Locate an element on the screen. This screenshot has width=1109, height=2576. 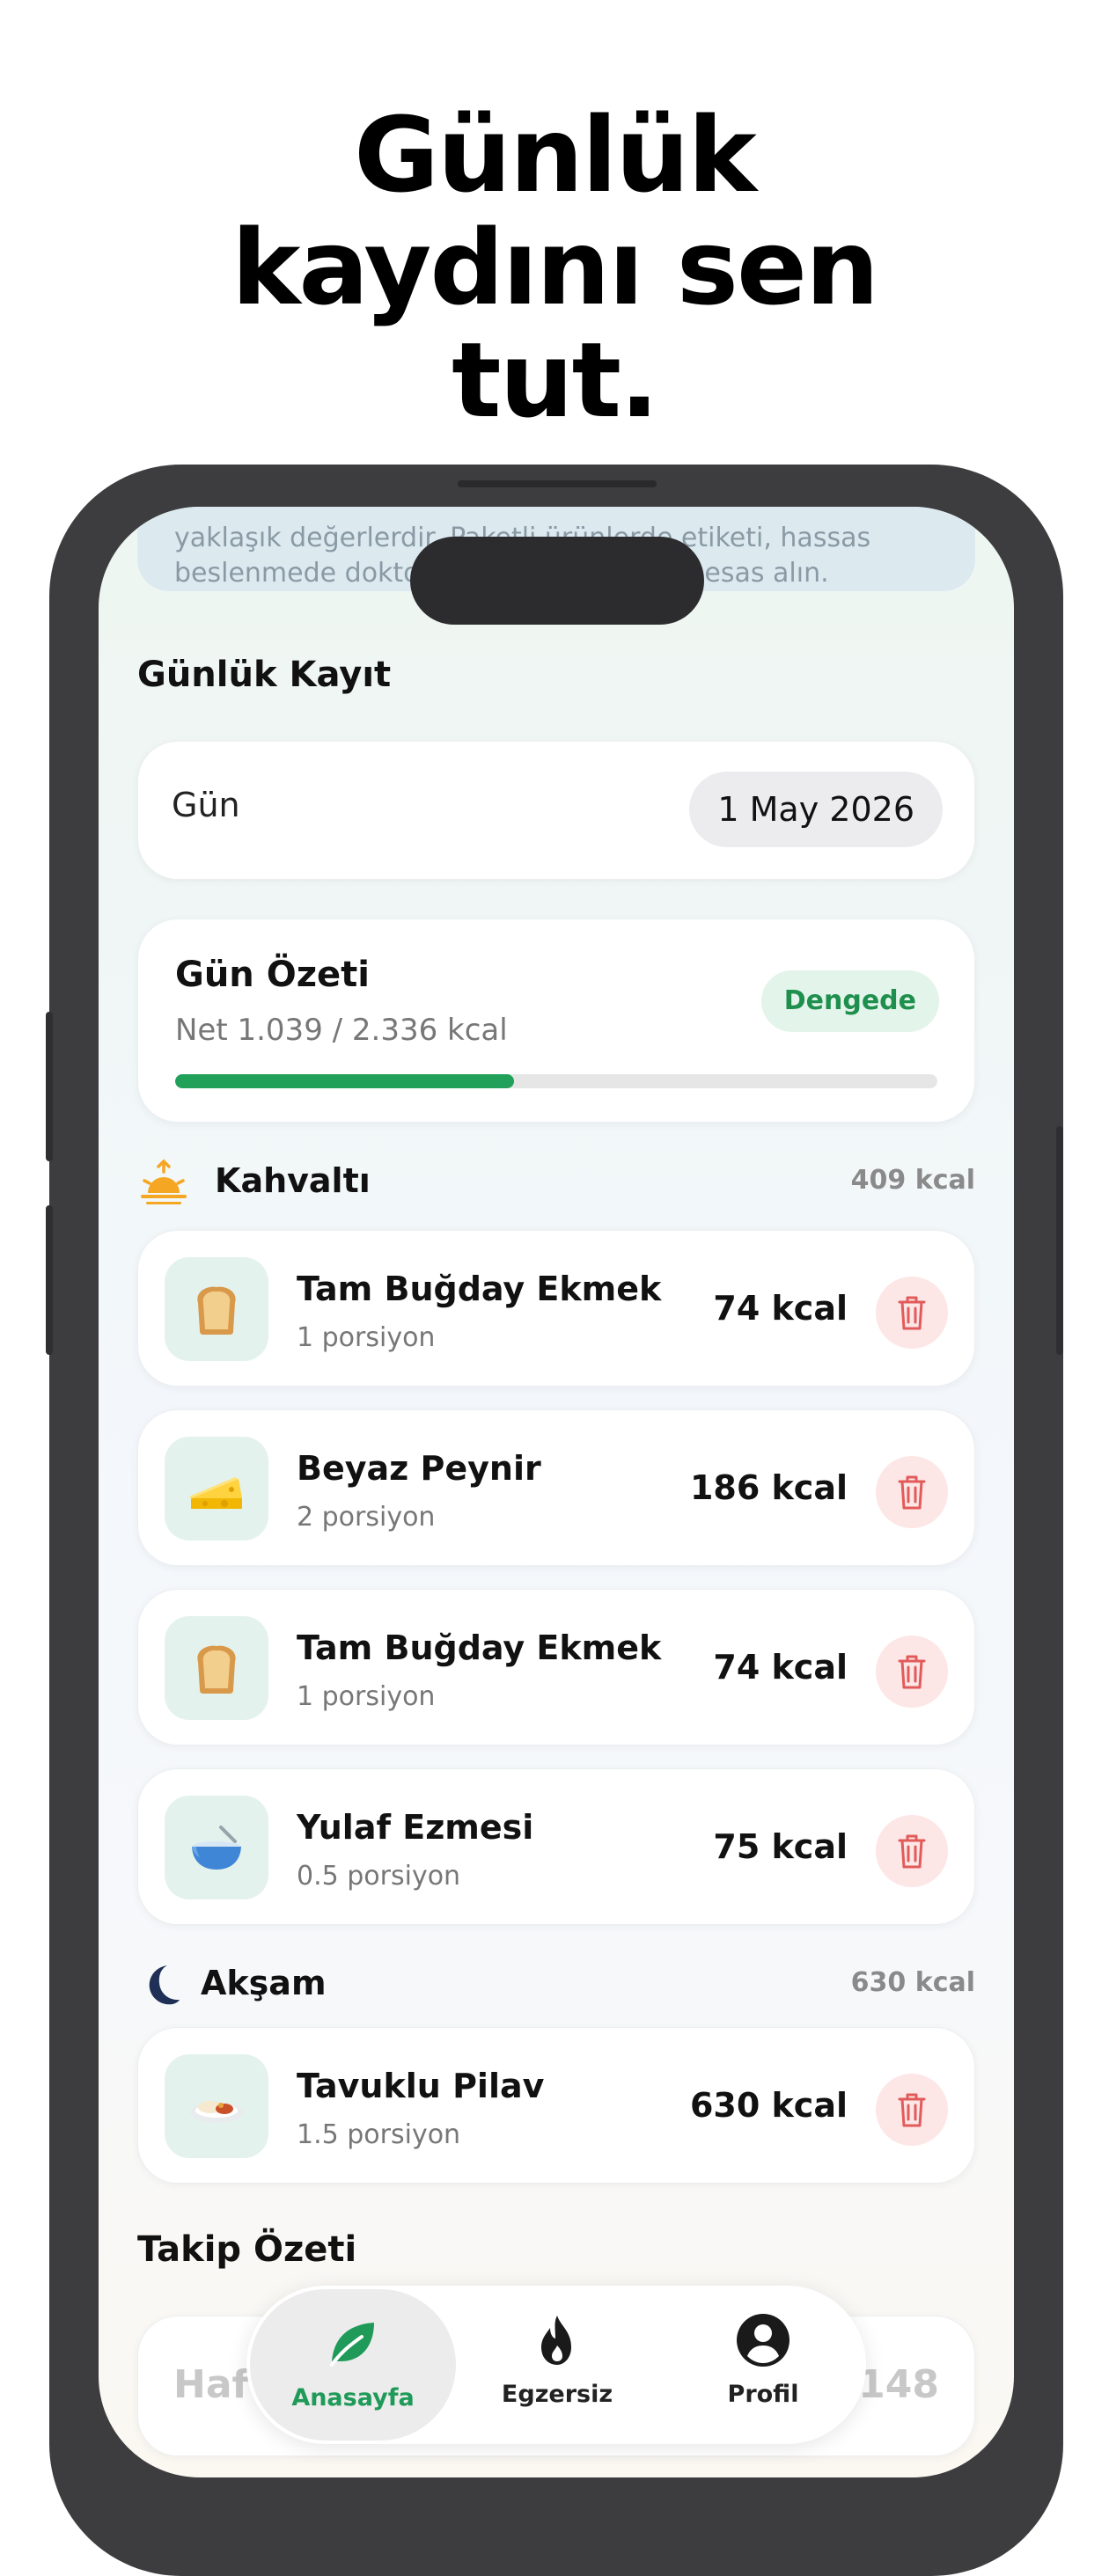
tab-label: Anasayfa is located at coordinates (353, 2397).